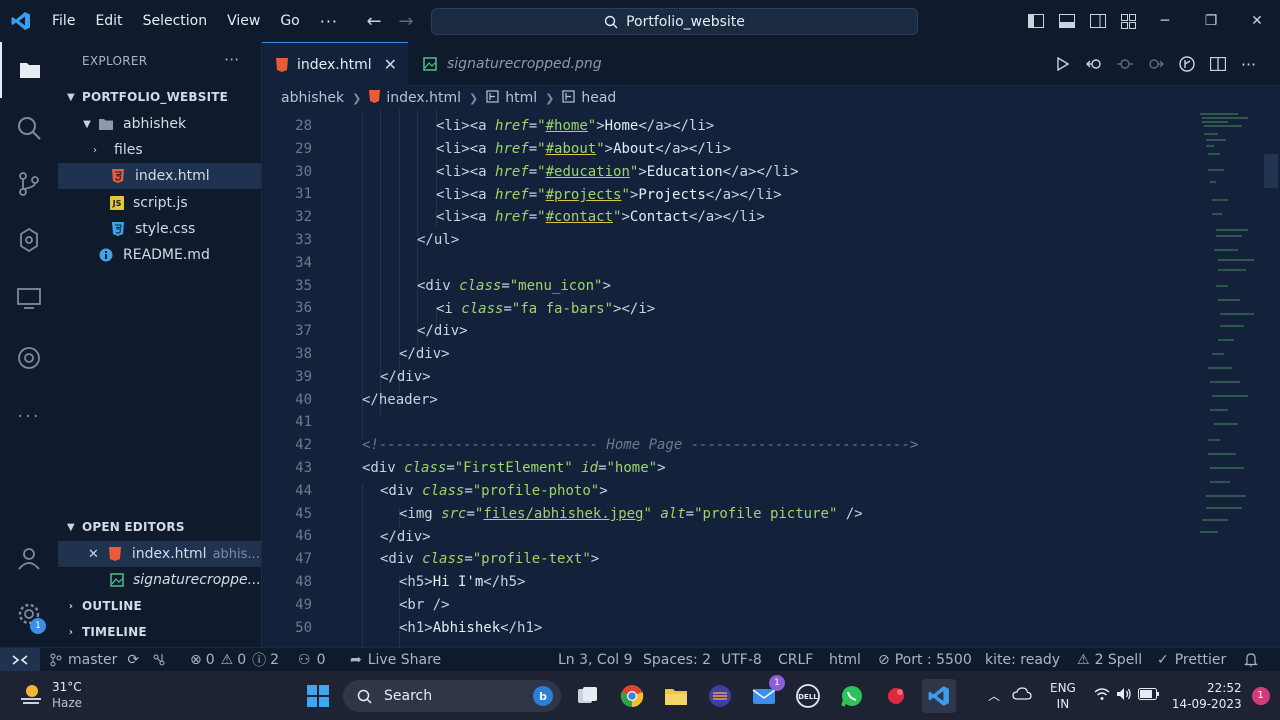 The image size is (1280, 720). Describe the element at coordinates (243, 21) in the screenshot. I see `menu-view: View` at that location.